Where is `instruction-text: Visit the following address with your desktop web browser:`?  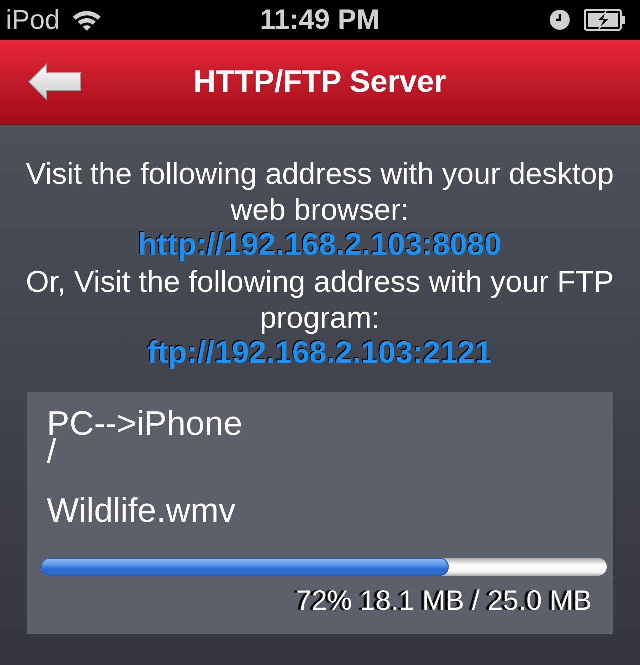 instruction-text: Visit the following address with your desktop web browser: is located at coordinates (320, 193).